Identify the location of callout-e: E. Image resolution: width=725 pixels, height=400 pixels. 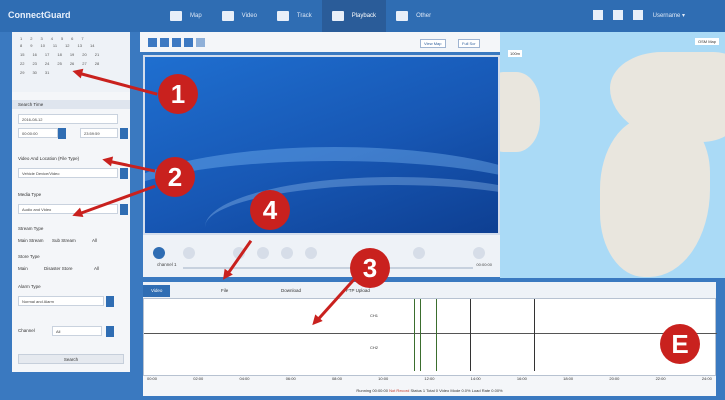
(680, 344).